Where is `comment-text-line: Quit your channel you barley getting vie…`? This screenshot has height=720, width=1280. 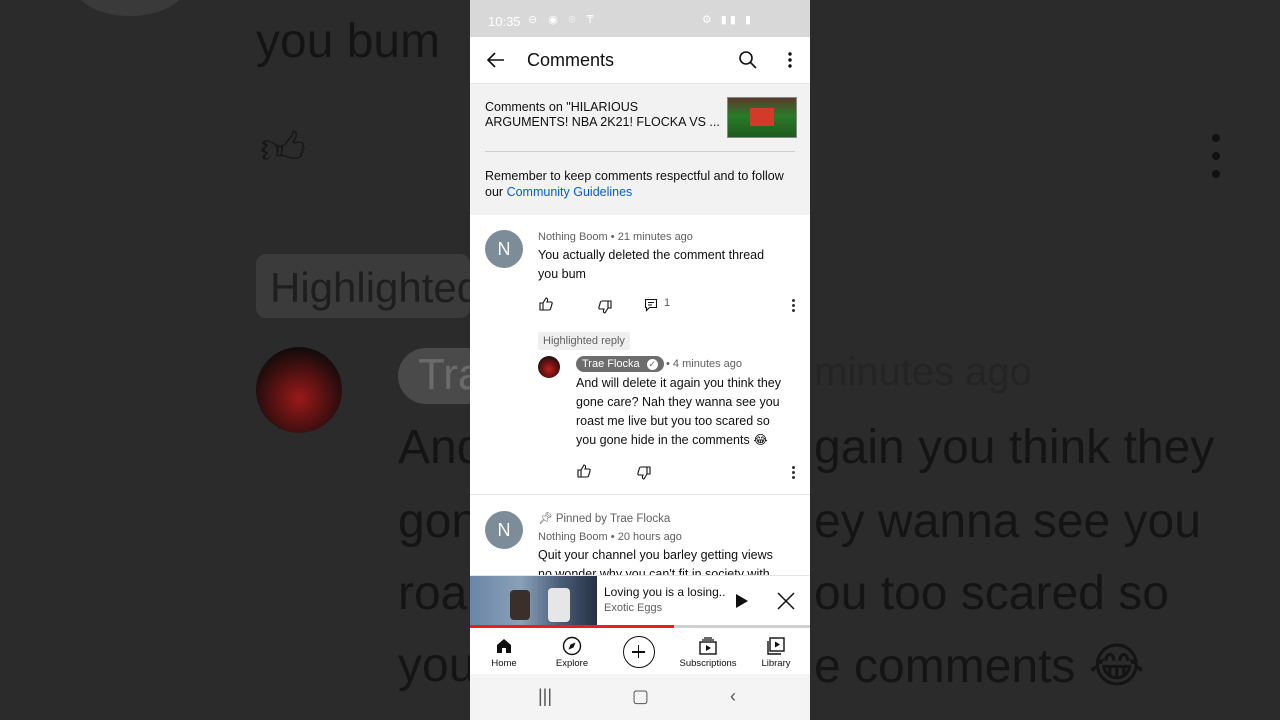 comment-text-line: Quit your channel you barley getting vie… is located at coordinates (655, 555).